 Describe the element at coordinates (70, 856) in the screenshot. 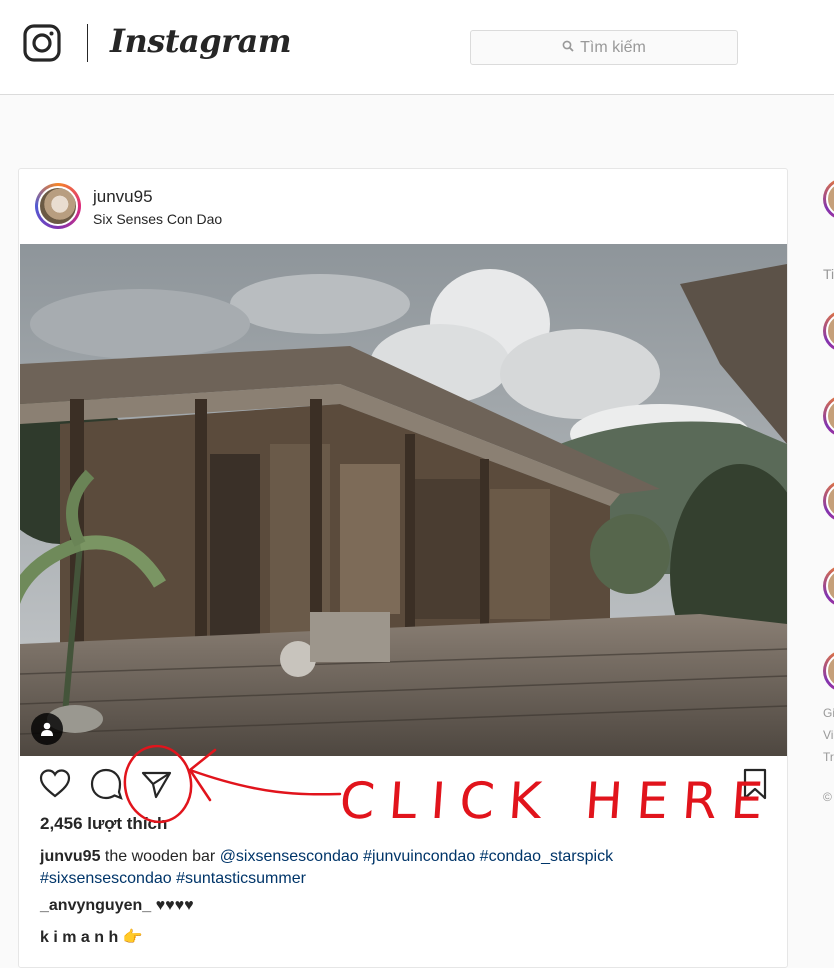

I see `caption-username: junvu95` at that location.